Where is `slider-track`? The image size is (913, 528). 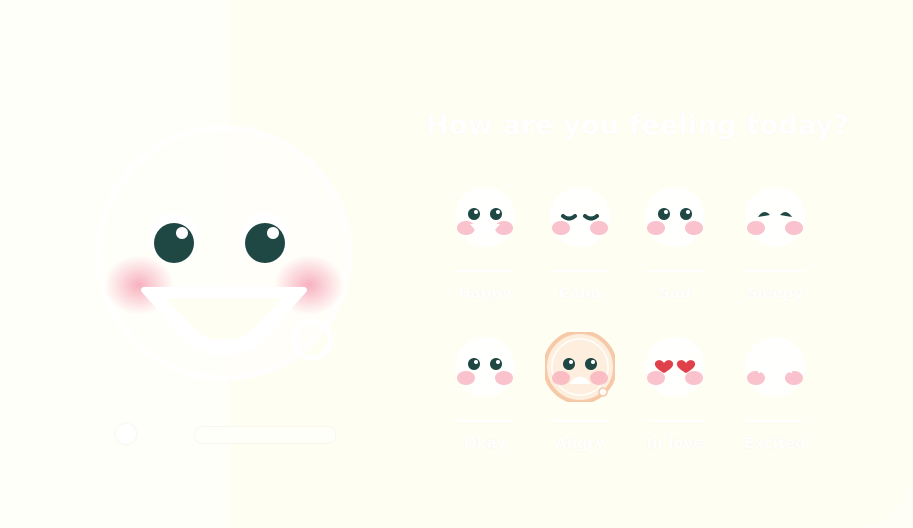 slider-track is located at coordinates (265, 435).